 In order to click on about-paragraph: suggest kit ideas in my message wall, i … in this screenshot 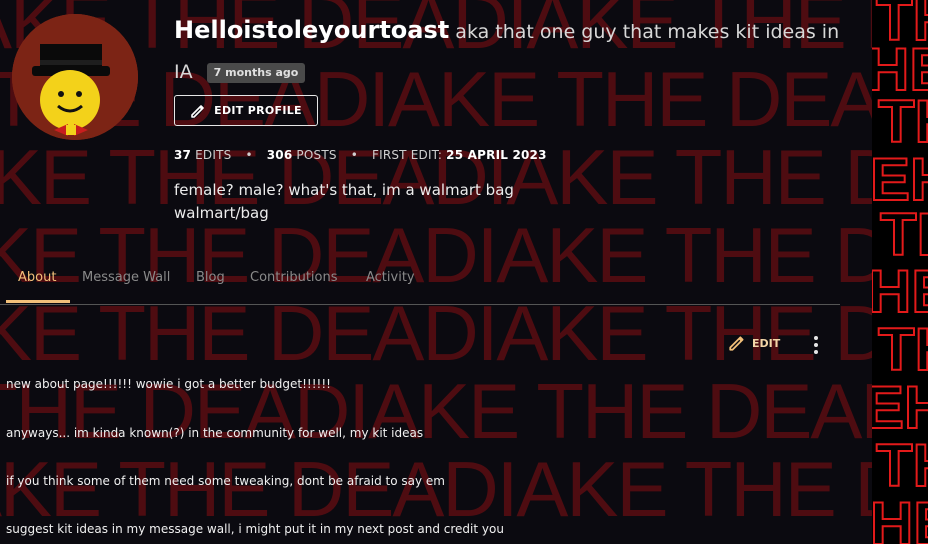, I will do `click(255, 529)`.